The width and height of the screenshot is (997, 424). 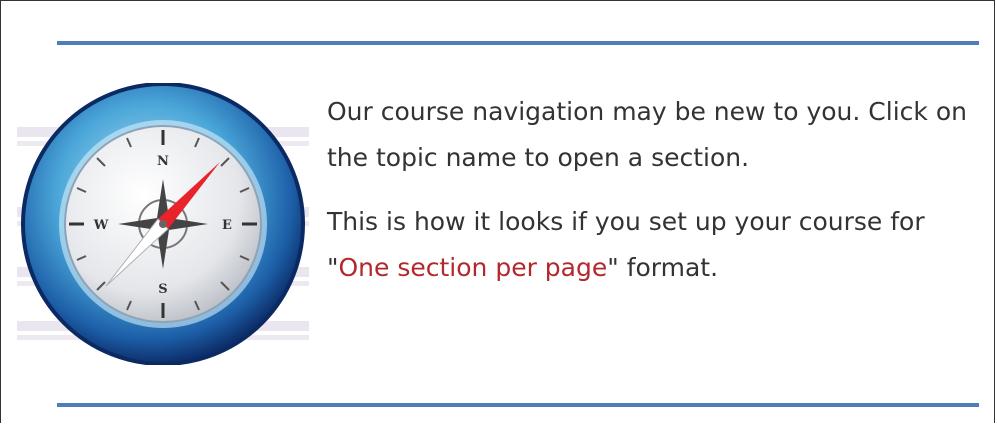 What do you see at coordinates (101, 225) in the screenshot?
I see `compass-west-label: W` at bounding box center [101, 225].